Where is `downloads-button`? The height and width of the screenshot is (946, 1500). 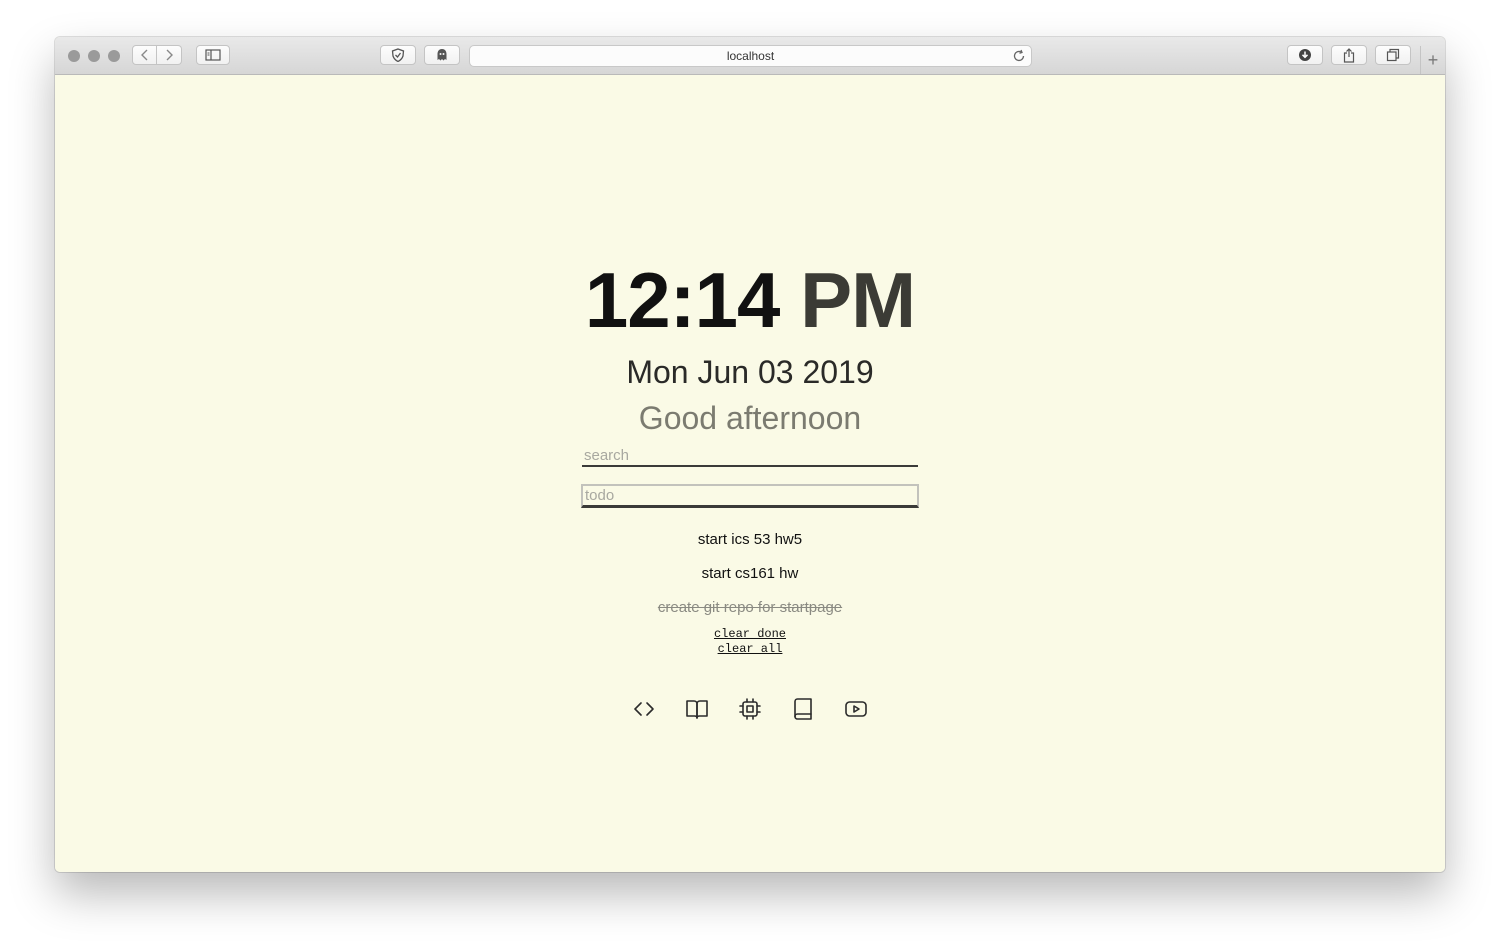
downloads-button is located at coordinates (1305, 55).